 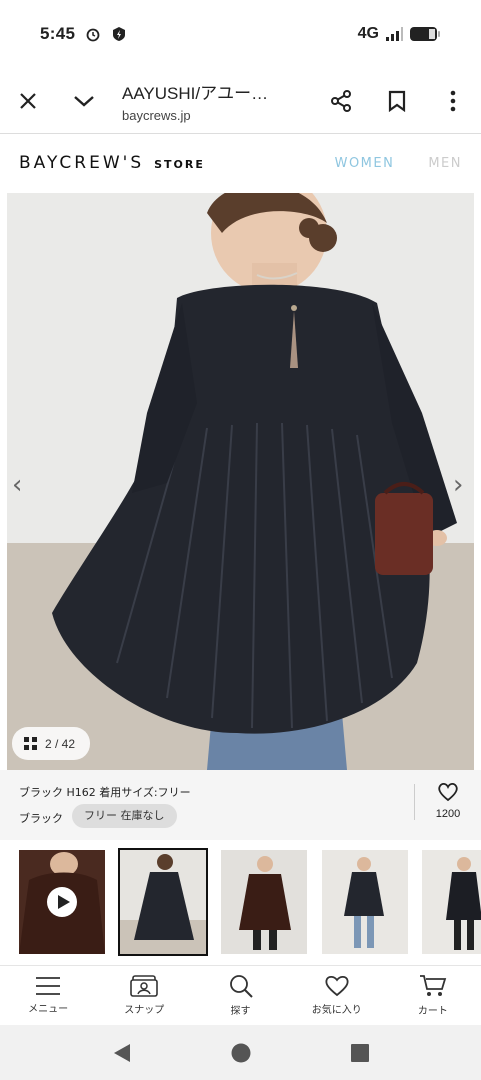 I want to click on bottom-navigation: メニュー スナップ 探す お気に入り カート, so click(x=240, y=995).